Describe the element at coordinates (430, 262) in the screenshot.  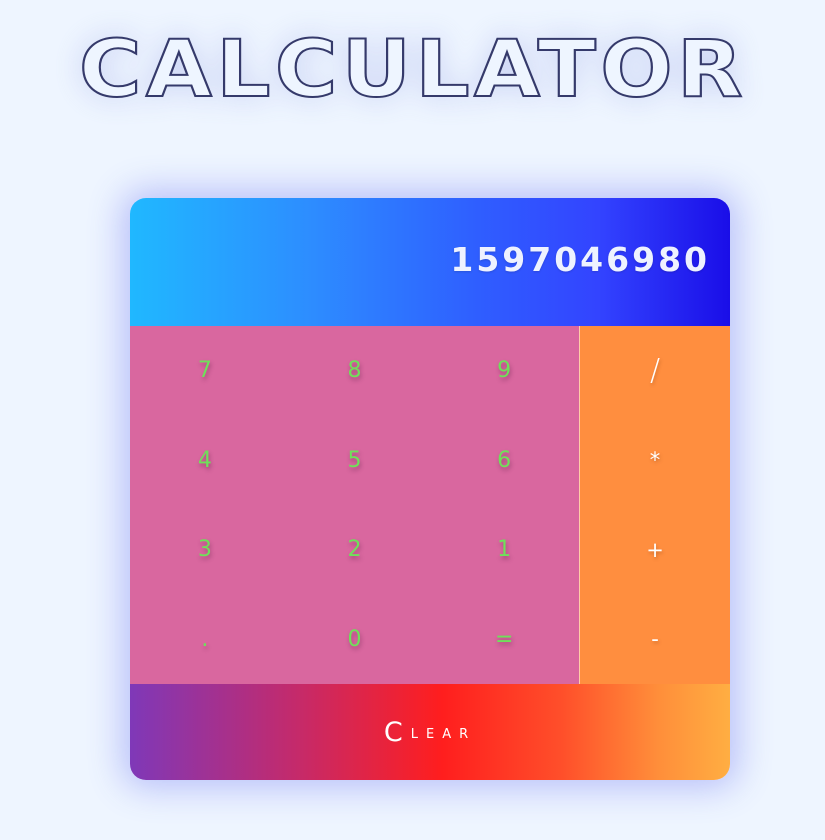
I see `display-panel: 1597046980` at that location.